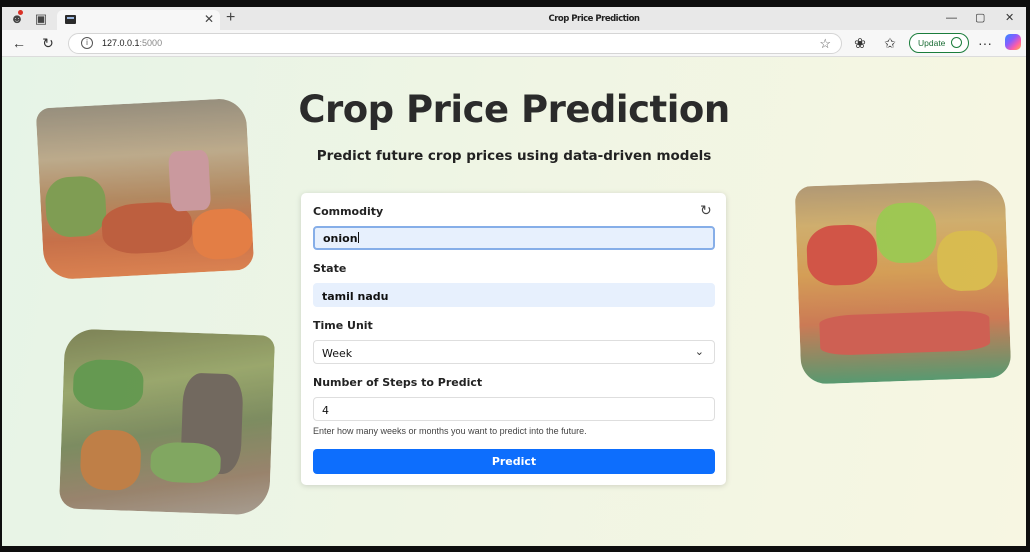 This screenshot has height=552, width=1030. What do you see at coordinates (348, 20) in the screenshot?
I see `tab-crop-price-prediction: Crop Price Prediction ✕` at bounding box center [348, 20].